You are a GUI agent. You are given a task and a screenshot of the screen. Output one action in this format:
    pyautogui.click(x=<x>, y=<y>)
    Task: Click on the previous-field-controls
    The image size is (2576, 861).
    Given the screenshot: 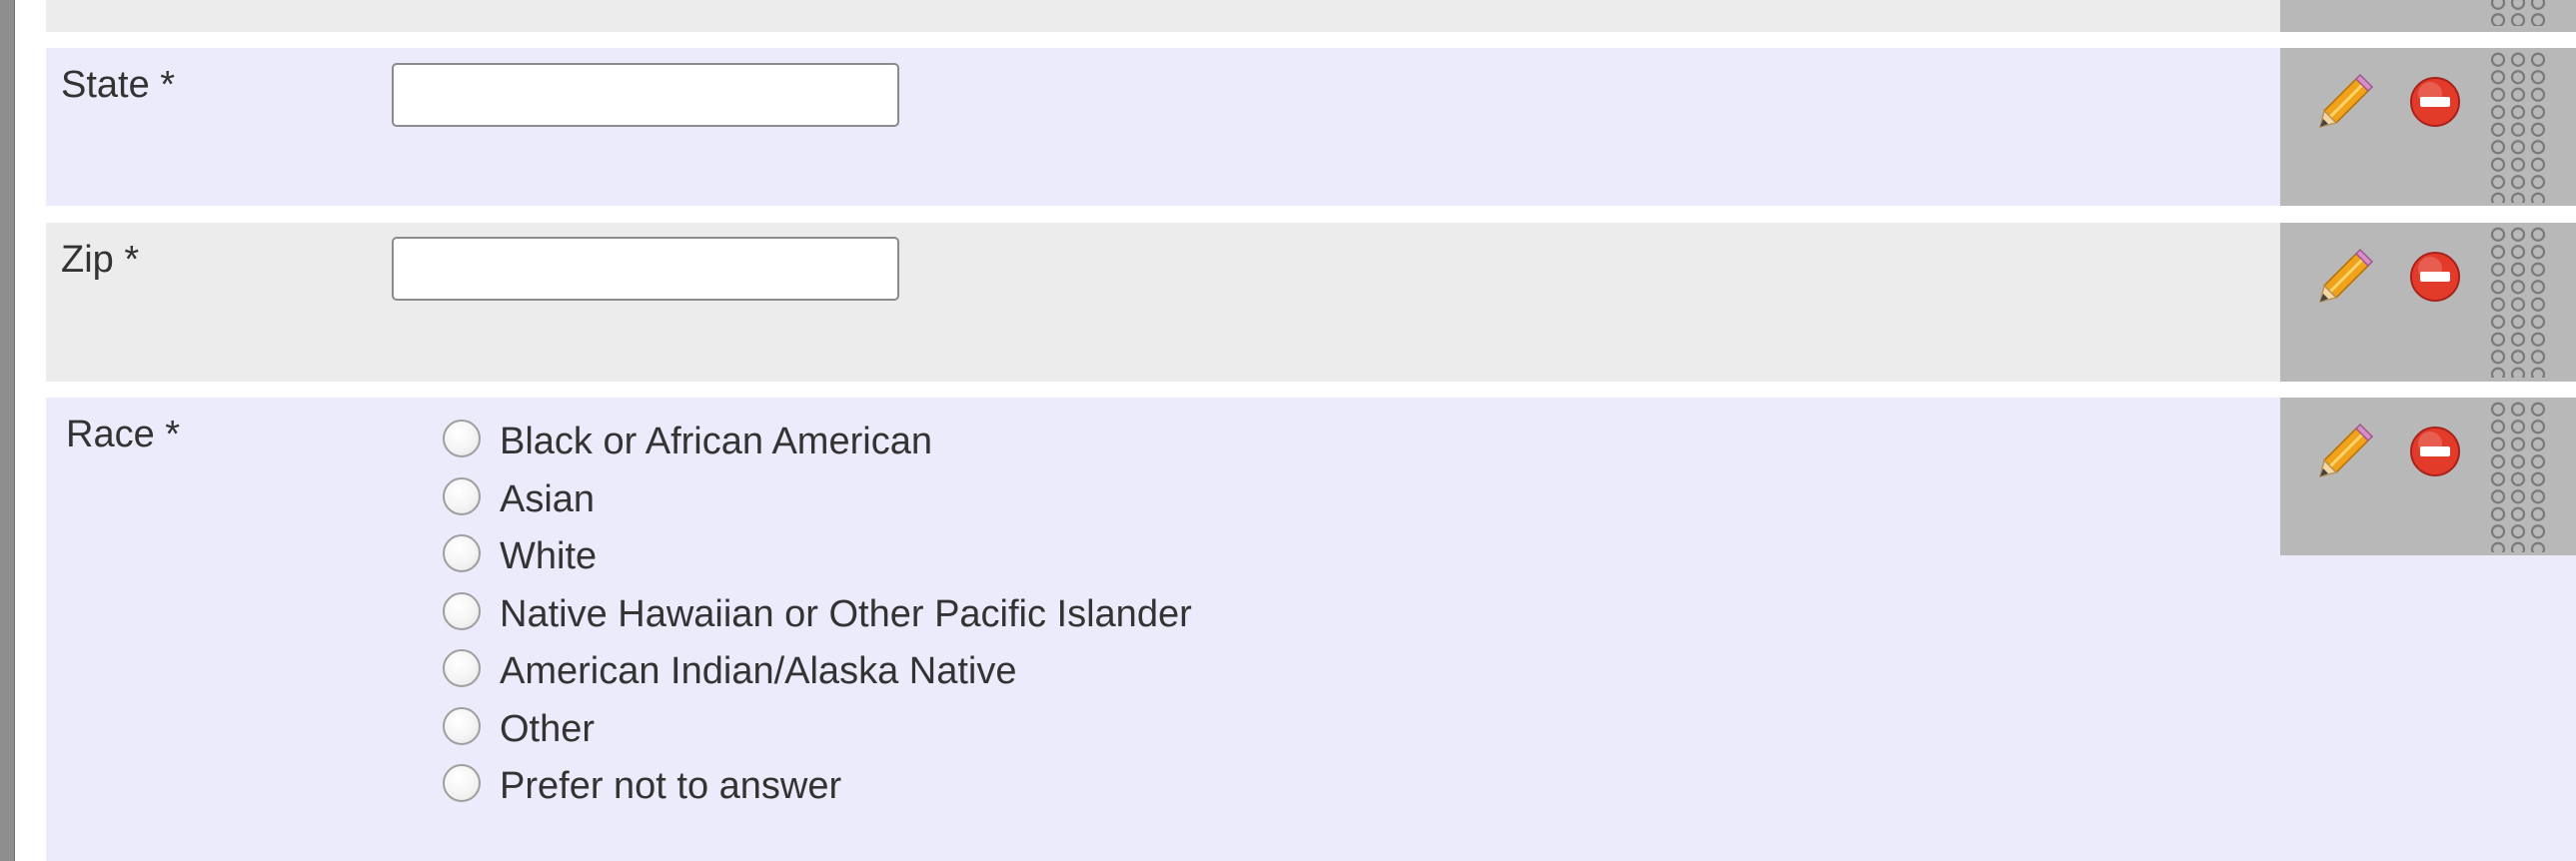 What is the action you would take?
    pyautogui.click(x=2428, y=16)
    